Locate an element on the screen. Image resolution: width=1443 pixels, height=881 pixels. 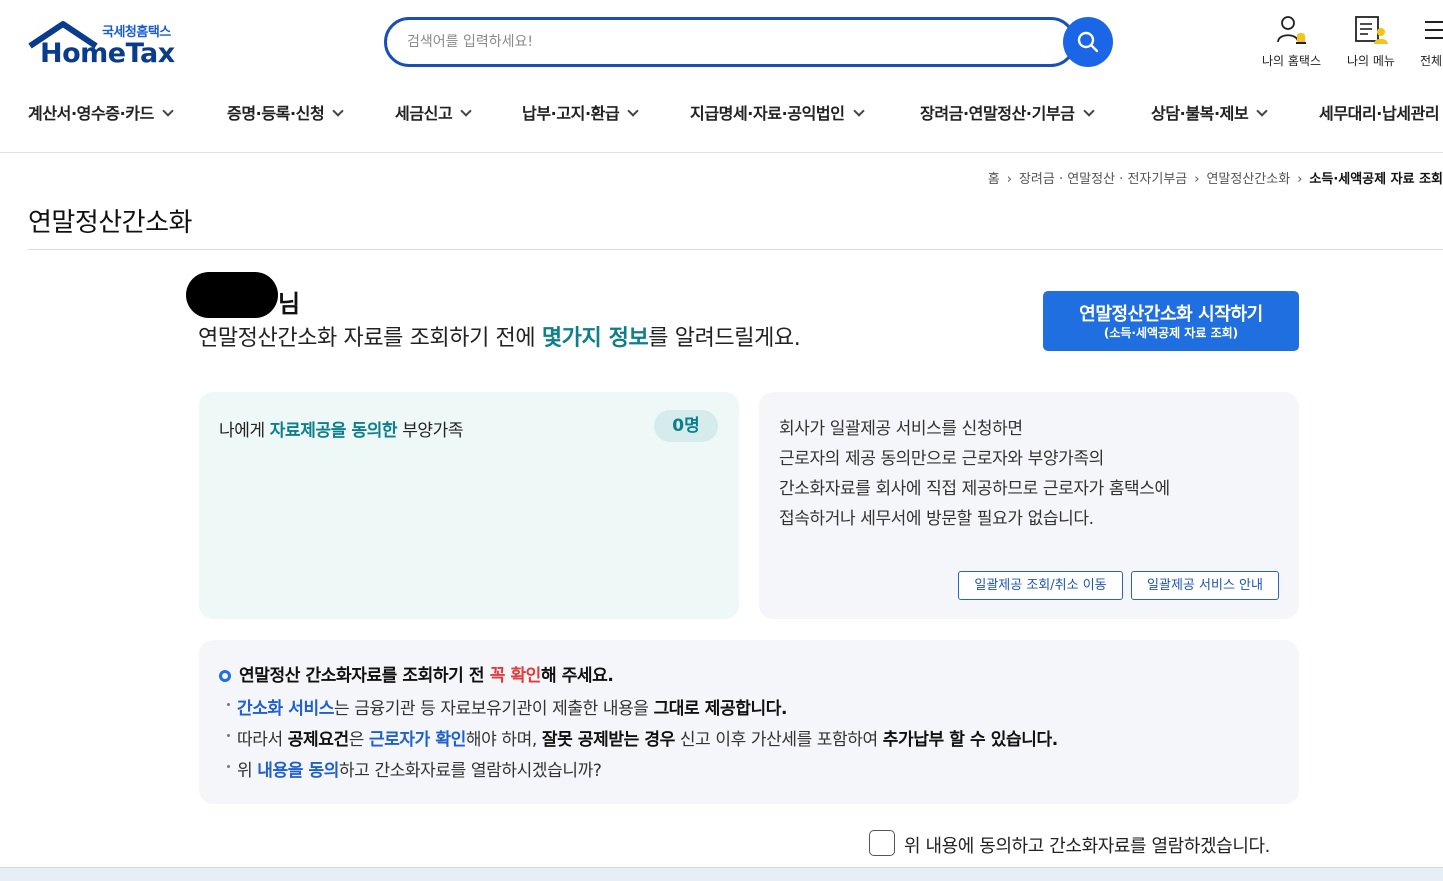
breadcrumb-level-2: 연말정산간소화 is located at coordinates (1248, 179).